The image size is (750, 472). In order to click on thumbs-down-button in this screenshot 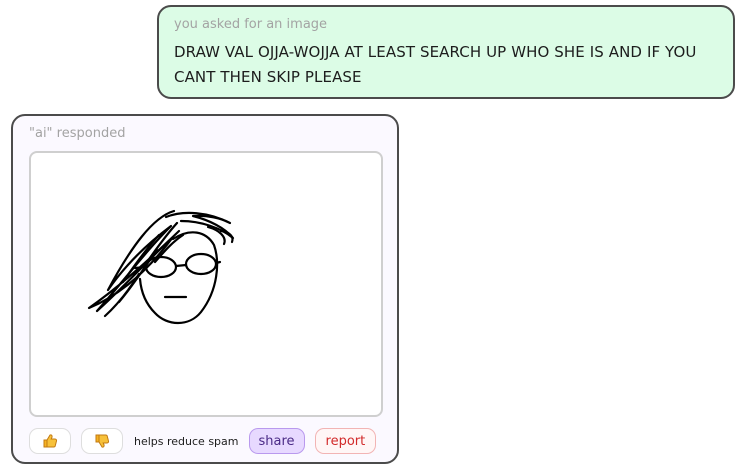, I will do `click(102, 441)`.